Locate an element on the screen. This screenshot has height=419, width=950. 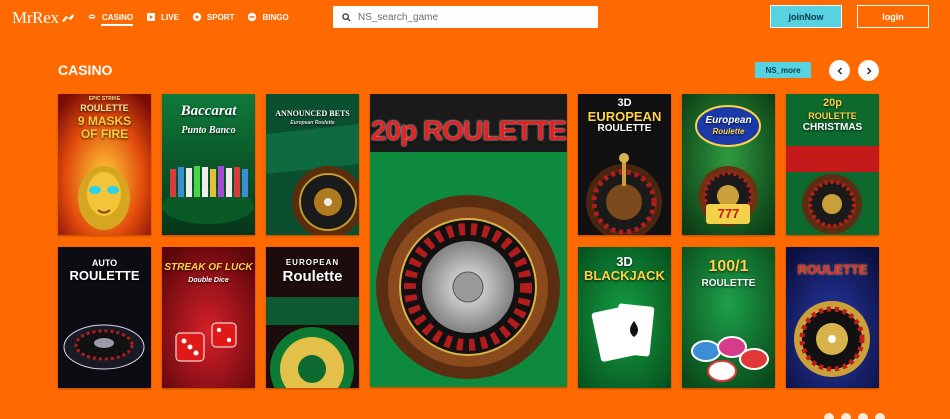
game-tile-3d-blackjack: 3D BLACKJACK is located at coordinates (624, 317).